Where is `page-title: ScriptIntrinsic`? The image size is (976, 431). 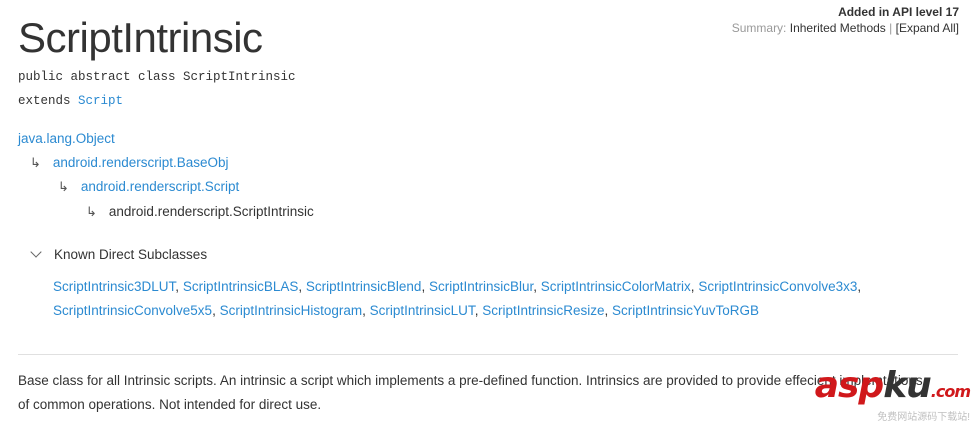
page-title: ScriptIntrinsic is located at coordinates (140, 37).